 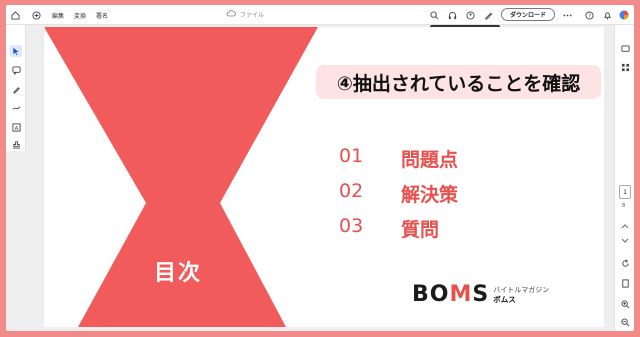 I want to click on thumbnails-icon, so click(x=625, y=67).